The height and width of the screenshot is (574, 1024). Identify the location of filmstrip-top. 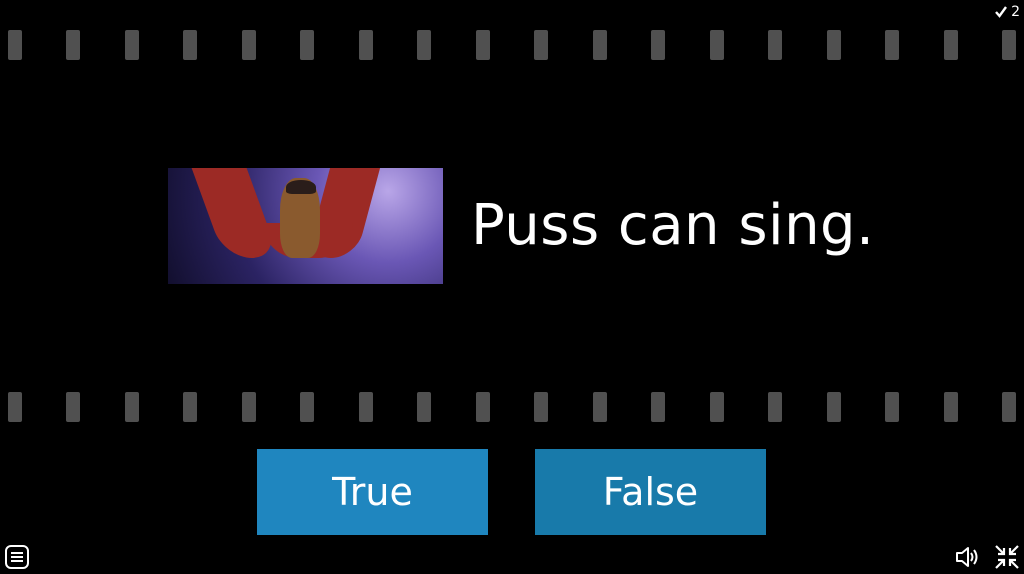
(512, 45).